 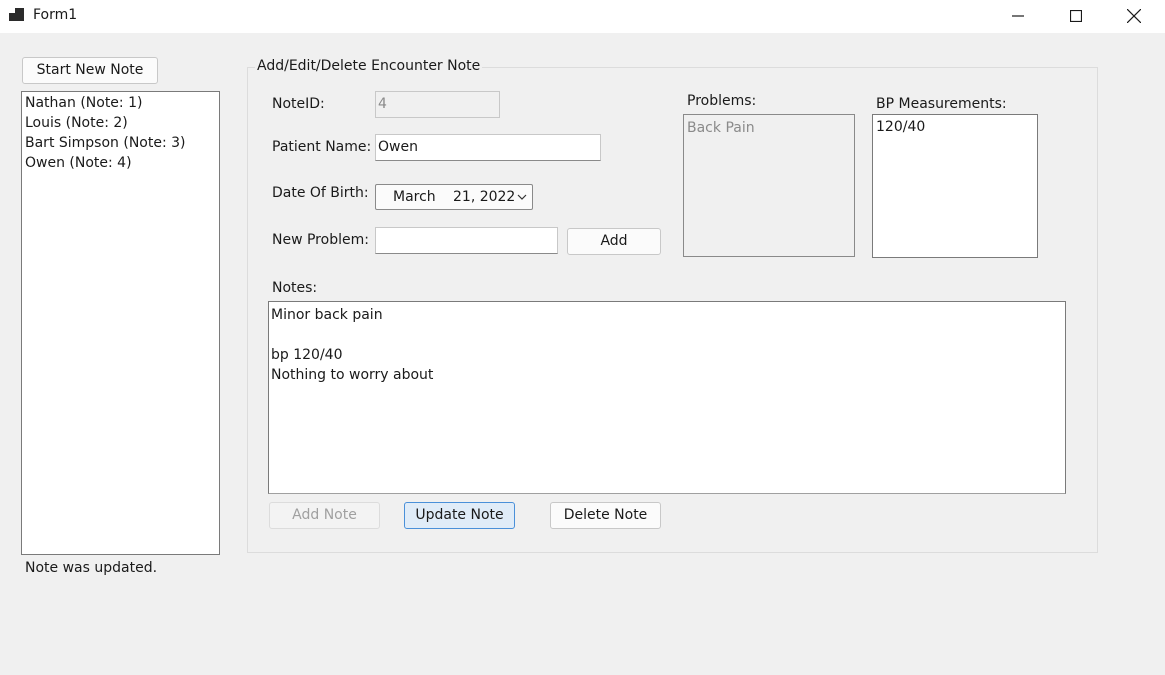 What do you see at coordinates (605, 515) in the screenshot?
I see `delete-note-button: Delete Note` at bounding box center [605, 515].